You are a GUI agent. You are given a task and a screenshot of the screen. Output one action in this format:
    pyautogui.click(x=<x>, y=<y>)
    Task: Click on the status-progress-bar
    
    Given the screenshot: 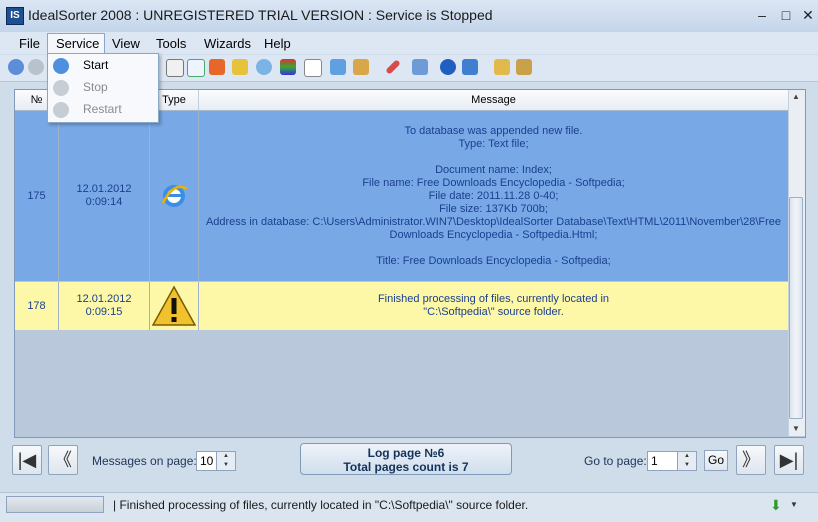 What is the action you would take?
    pyautogui.click(x=55, y=504)
    